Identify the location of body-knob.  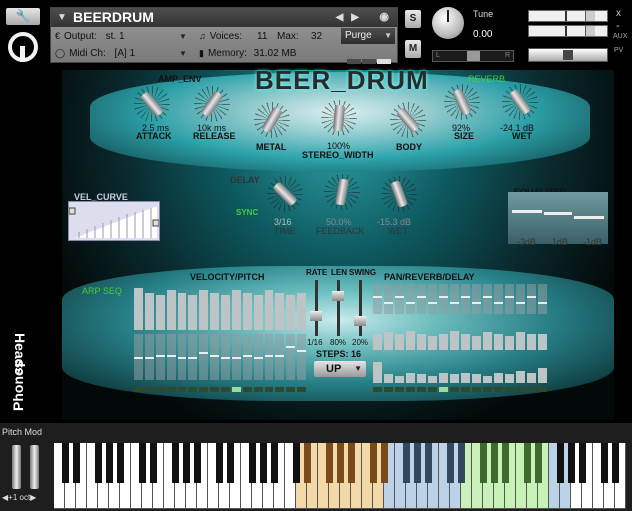
(408, 120).